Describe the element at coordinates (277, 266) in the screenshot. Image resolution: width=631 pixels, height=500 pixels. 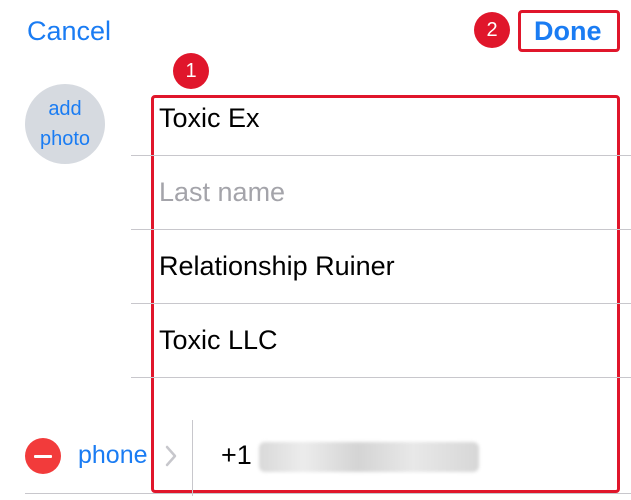
I see `job-title-field: Relationship Ruiner` at that location.